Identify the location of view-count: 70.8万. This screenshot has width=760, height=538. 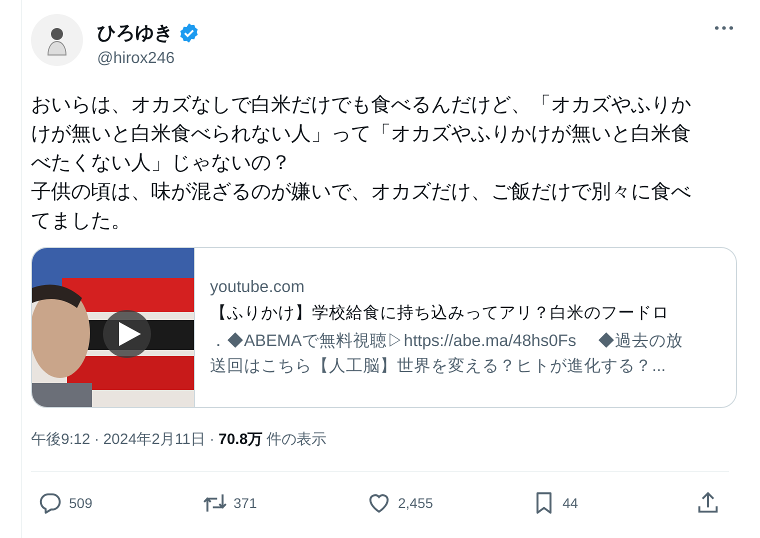
(240, 439).